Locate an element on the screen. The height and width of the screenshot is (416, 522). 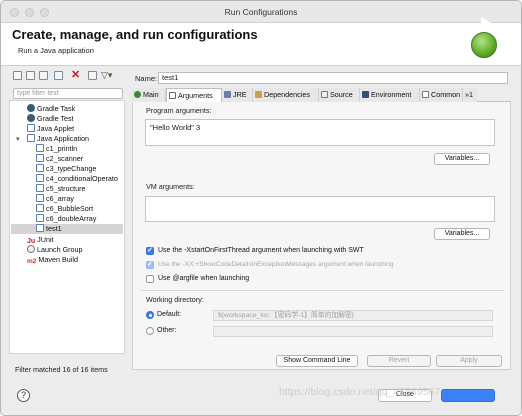
tab-main: Main is located at coordinates (149, 95).